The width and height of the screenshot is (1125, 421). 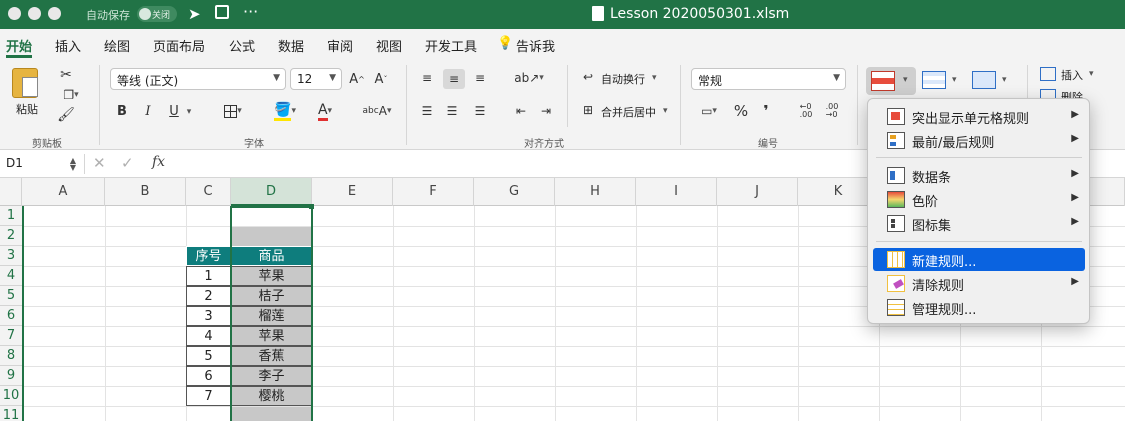 What do you see at coordinates (11, 256) in the screenshot?
I see `row-header: 3` at bounding box center [11, 256].